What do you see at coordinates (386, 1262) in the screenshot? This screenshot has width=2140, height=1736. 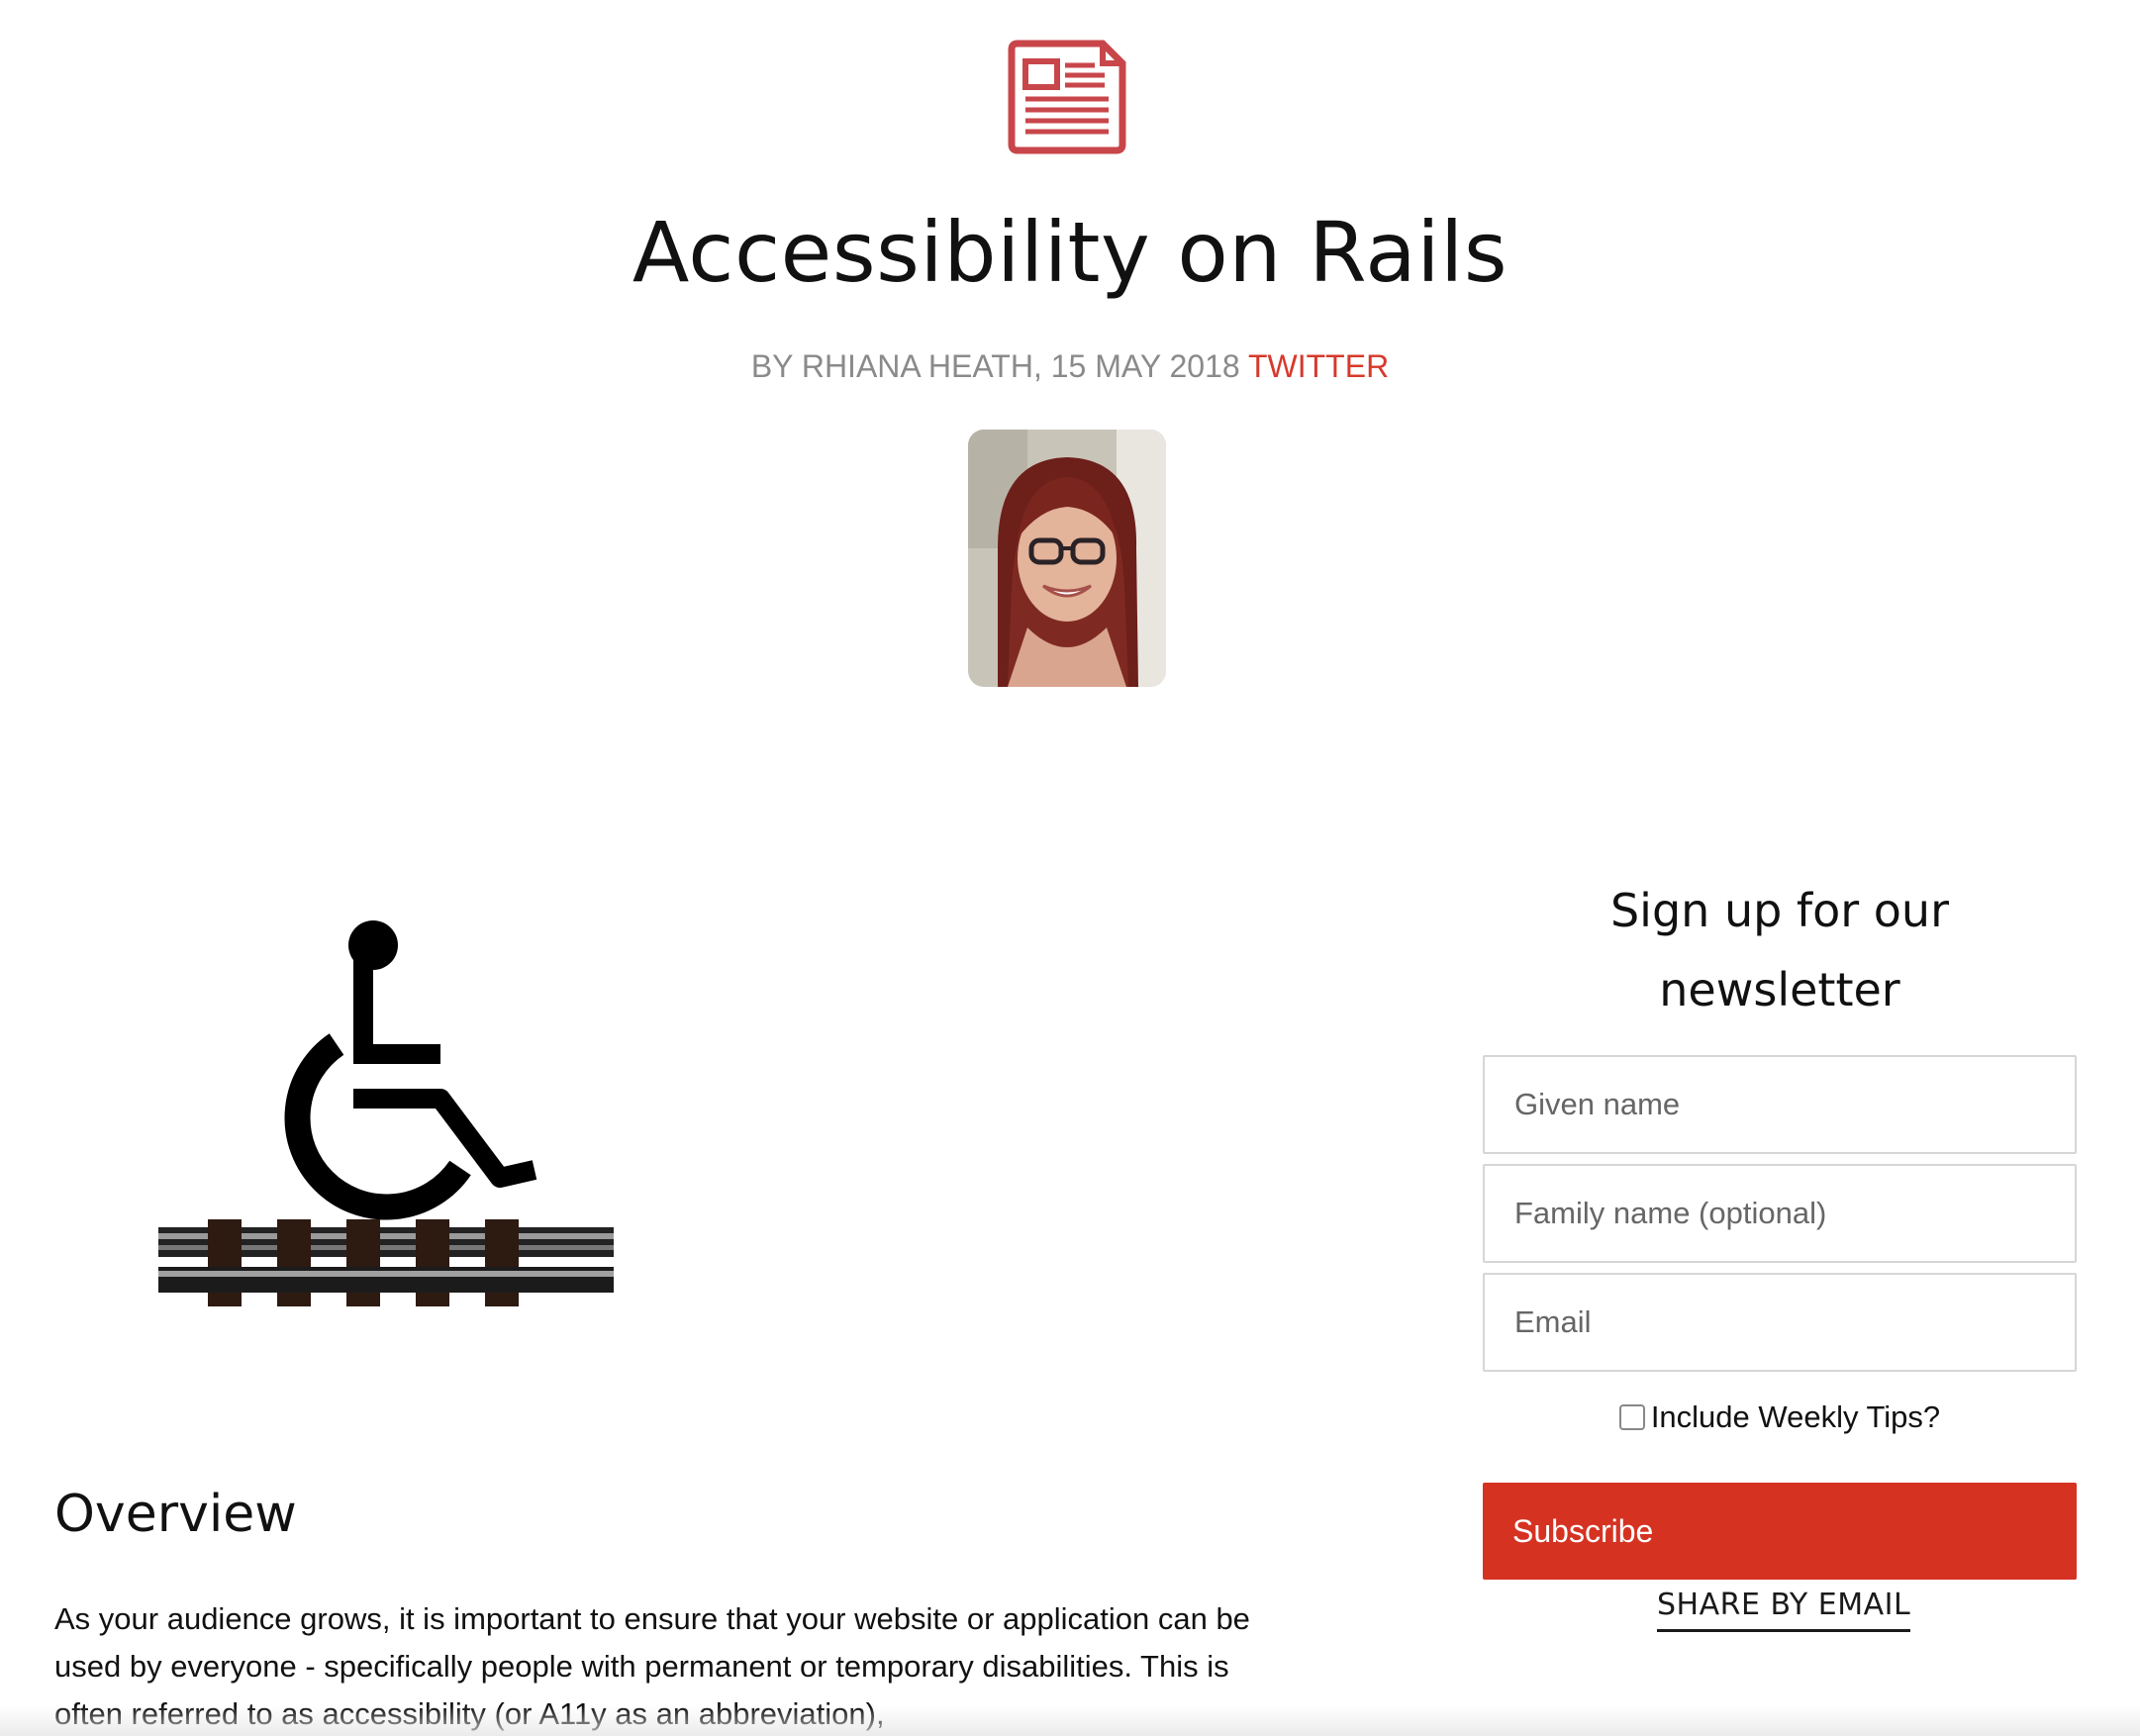 I see `rail-track` at bounding box center [386, 1262].